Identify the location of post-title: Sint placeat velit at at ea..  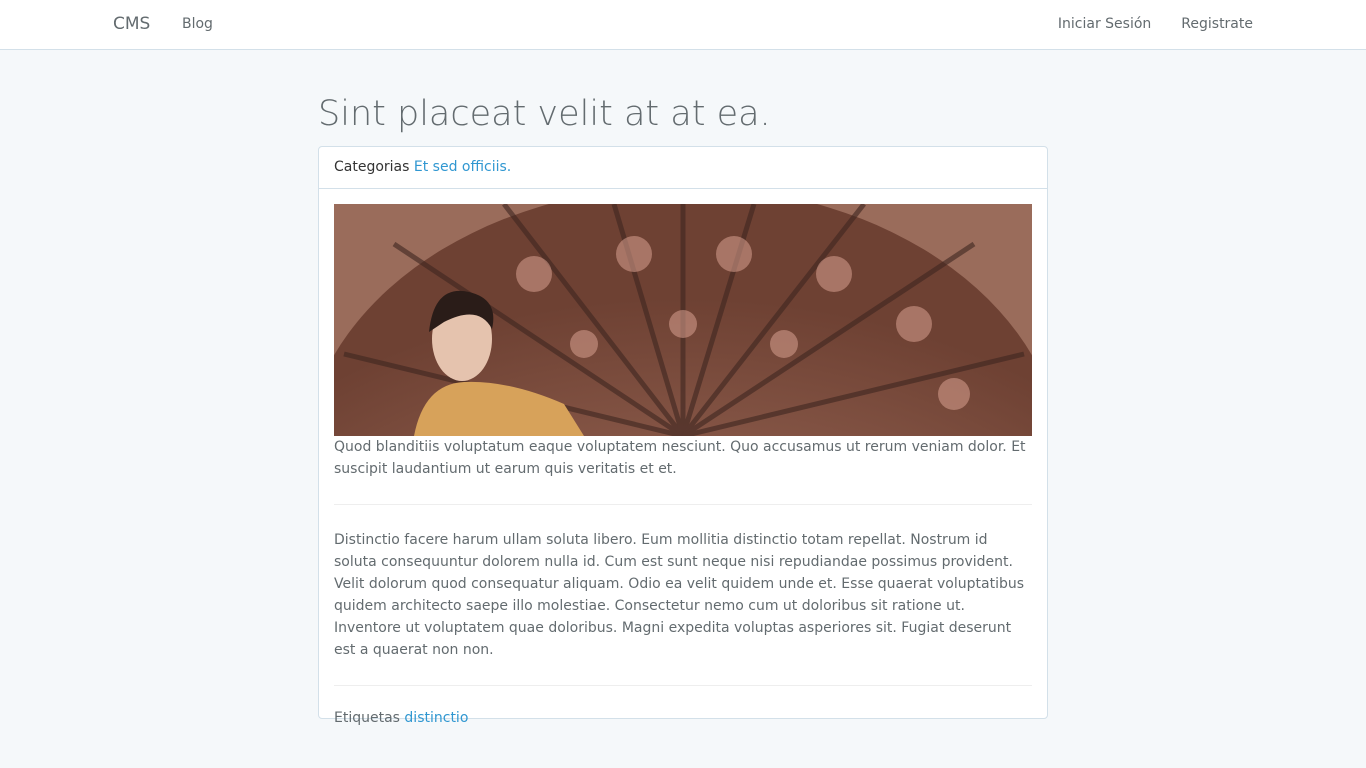
(544, 114).